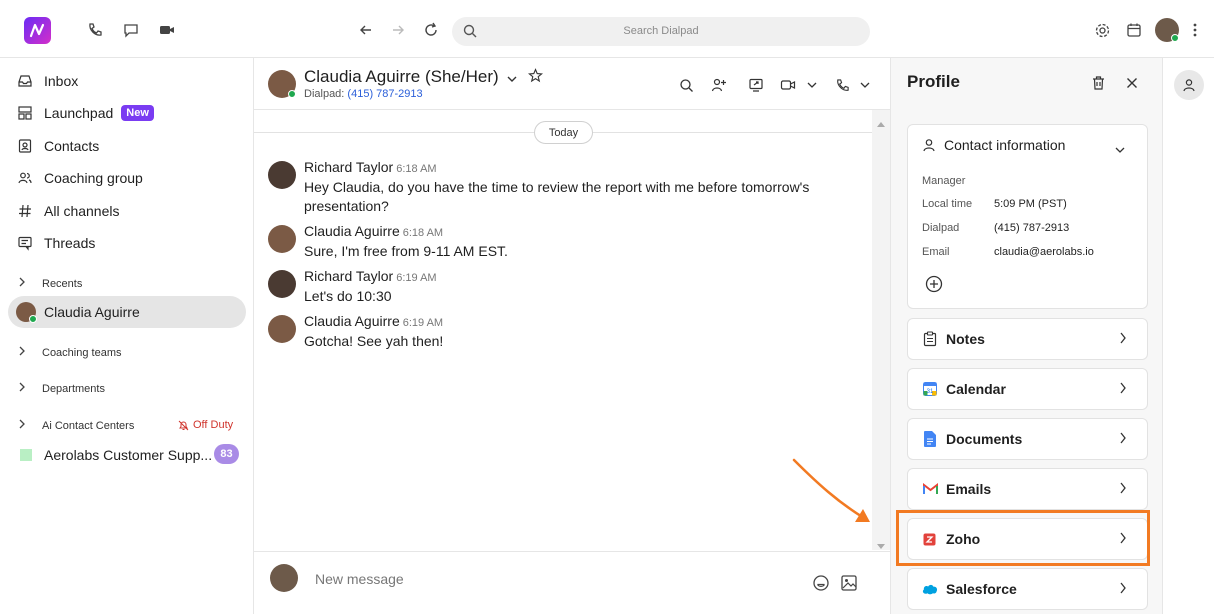  I want to click on notes-section: Notes, so click(1027, 339).